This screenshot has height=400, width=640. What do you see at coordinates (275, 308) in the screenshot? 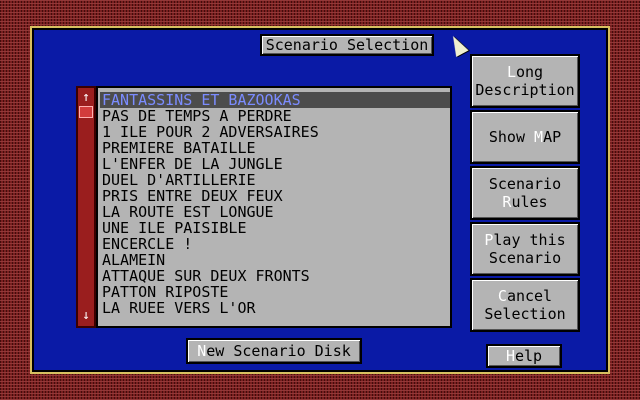
I see `list-item: LA RUEE VERS L'OR` at bounding box center [275, 308].